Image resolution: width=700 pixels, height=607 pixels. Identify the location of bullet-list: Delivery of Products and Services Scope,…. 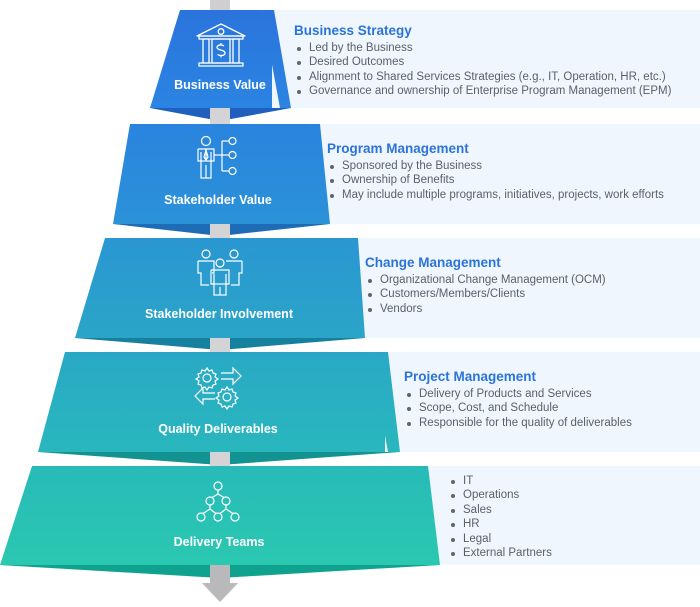
(552, 408).